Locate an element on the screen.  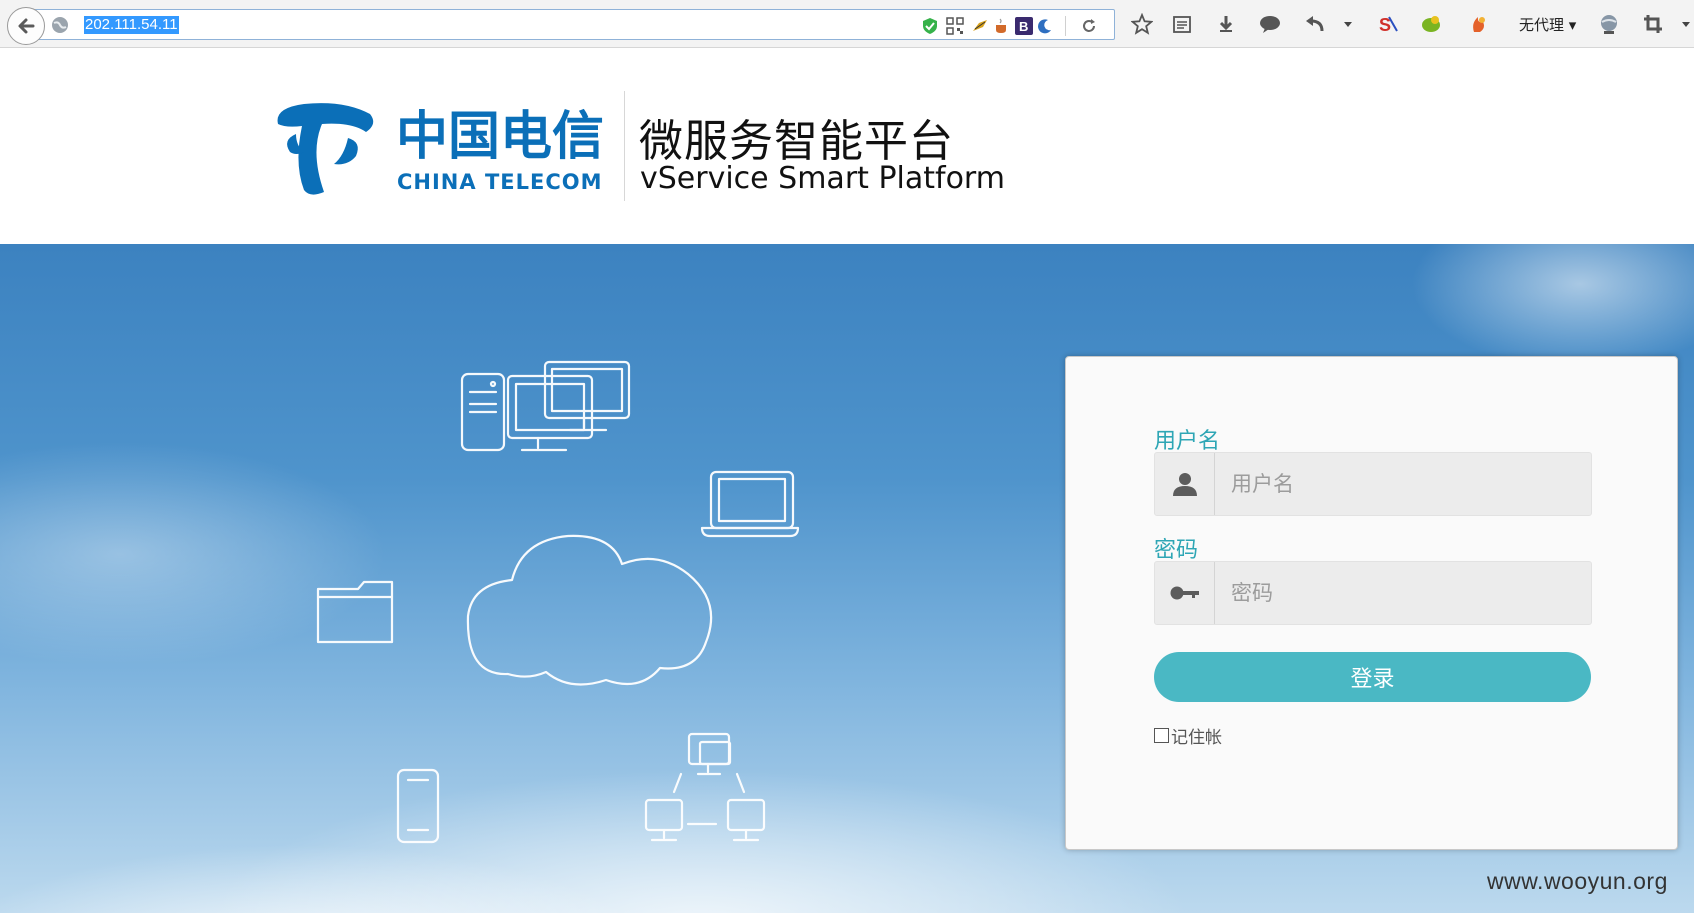
globe-icon is located at coordinates (60, 25).